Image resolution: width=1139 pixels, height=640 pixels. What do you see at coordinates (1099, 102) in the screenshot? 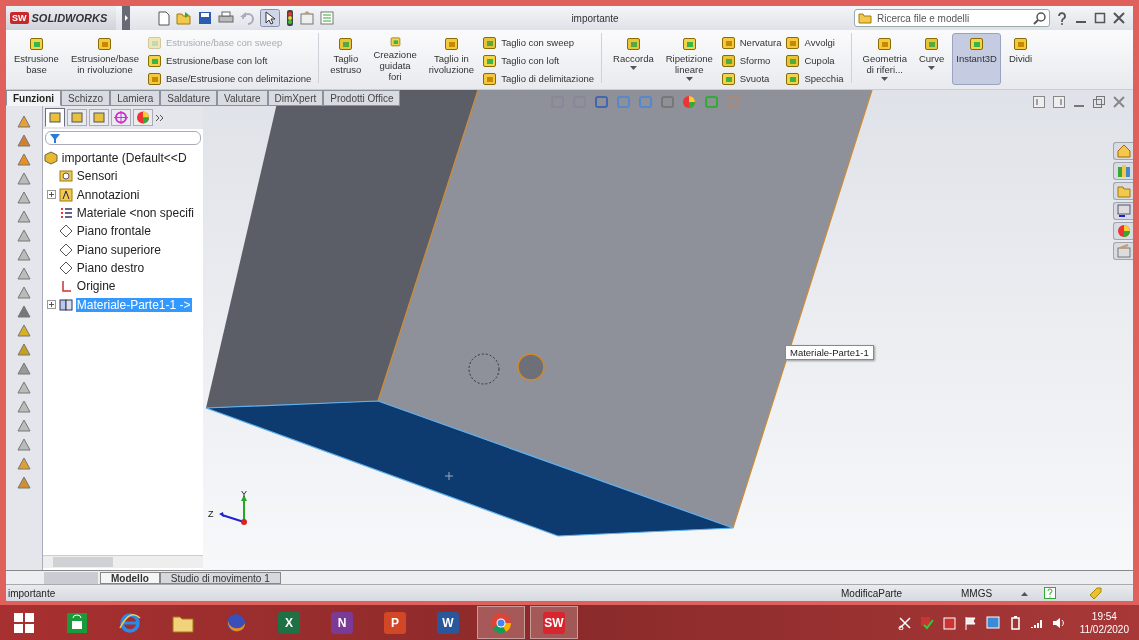
I see `restore-icon` at bounding box center [1099, 102].